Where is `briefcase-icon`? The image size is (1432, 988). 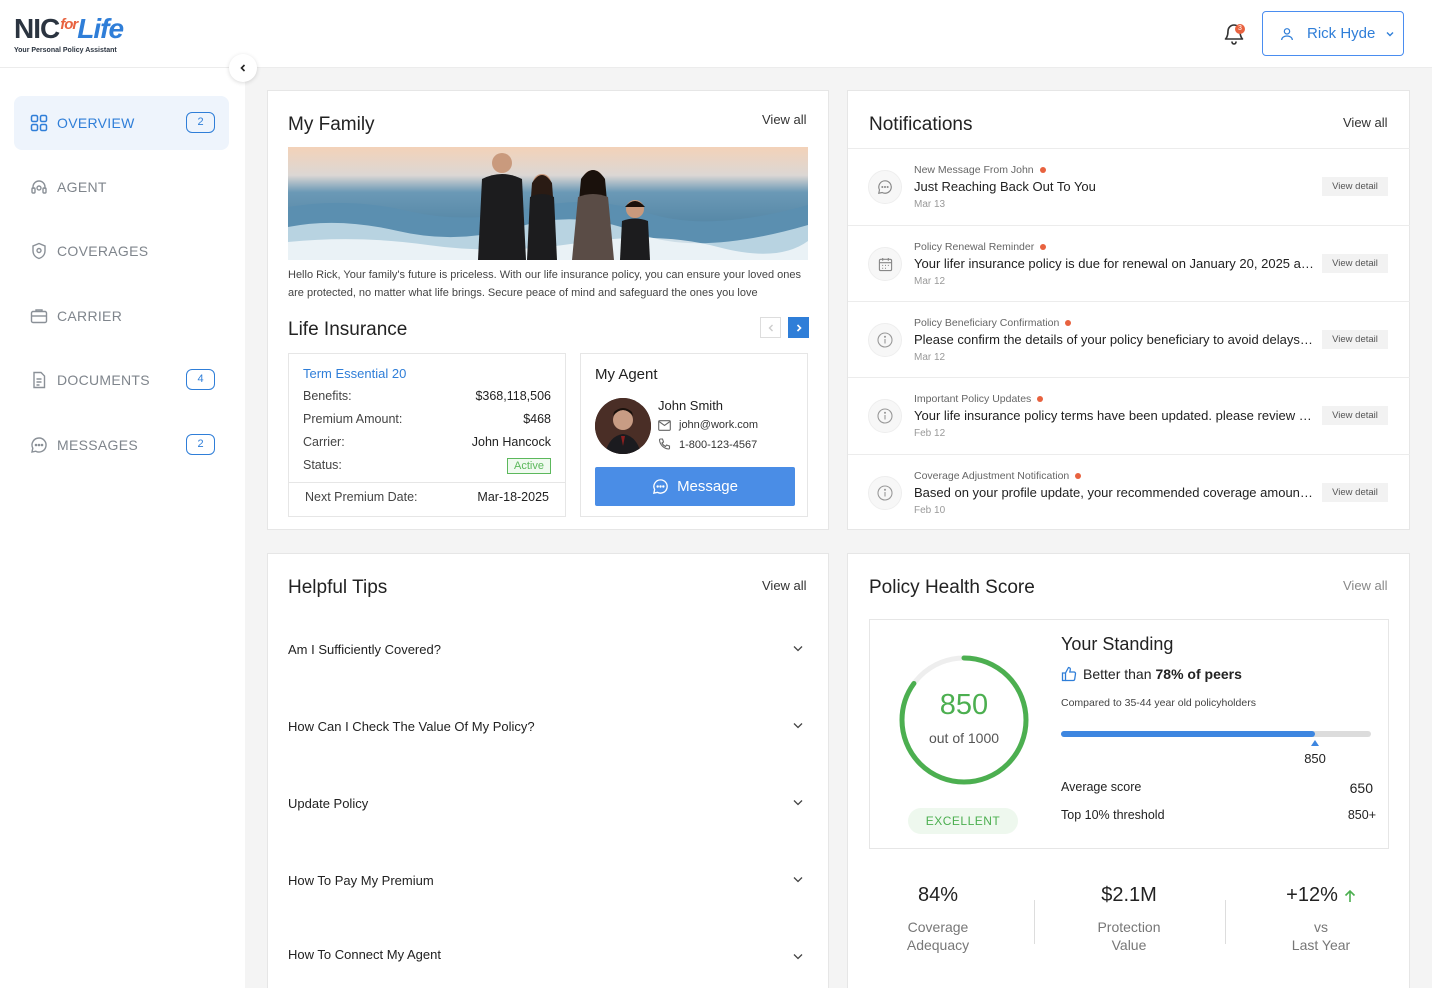
briefcase-icon is located at coordinates (39, 316).